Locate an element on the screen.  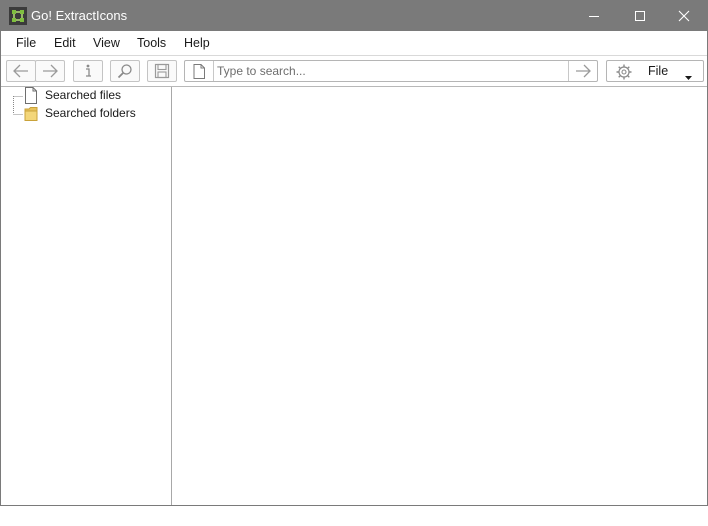
search-input is located at coordinates (392, 71).